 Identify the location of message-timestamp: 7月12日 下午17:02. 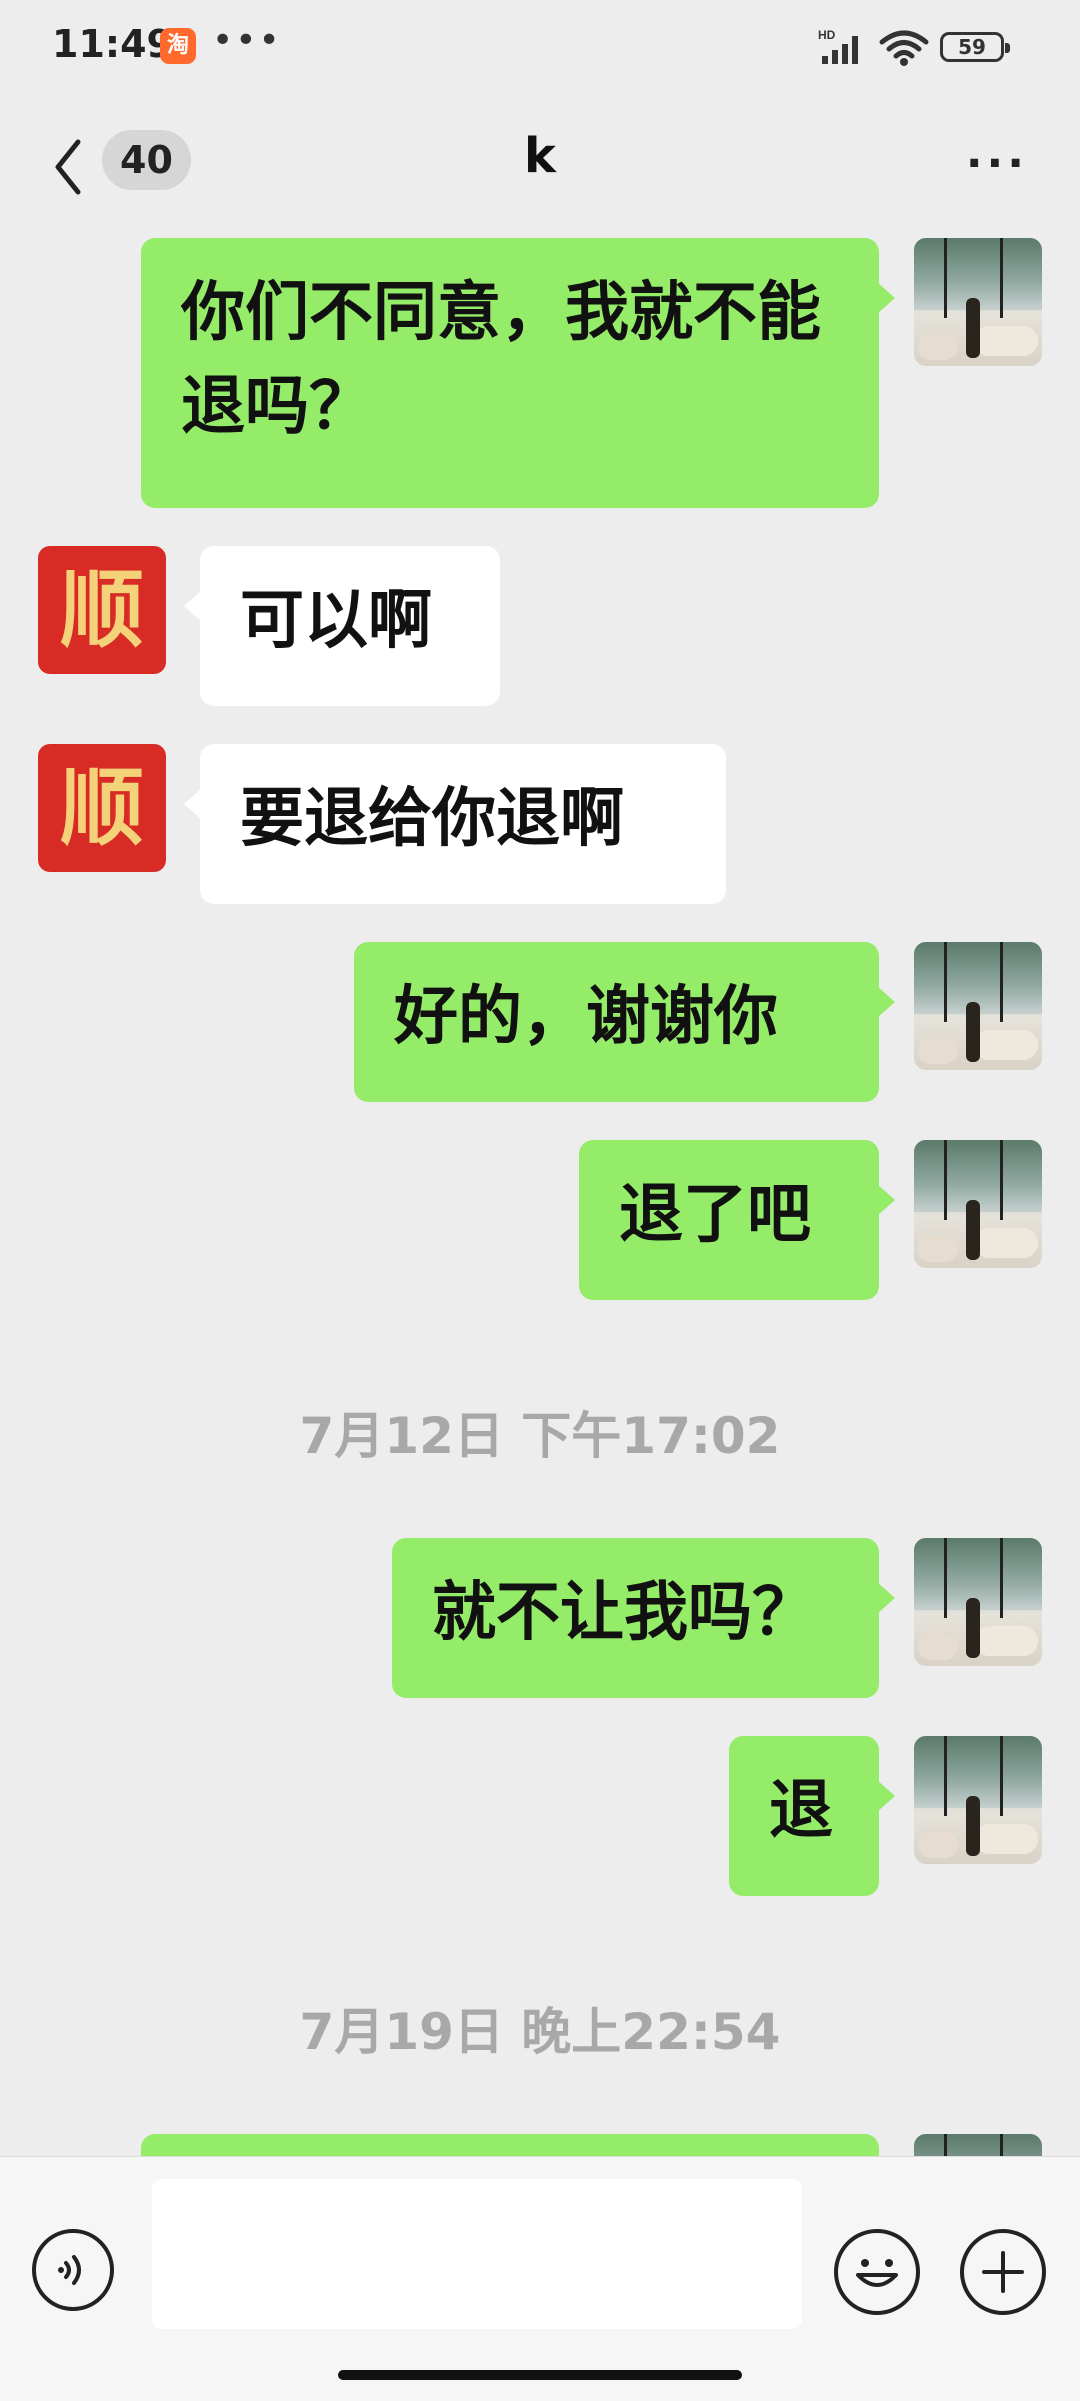
(540, 1436).